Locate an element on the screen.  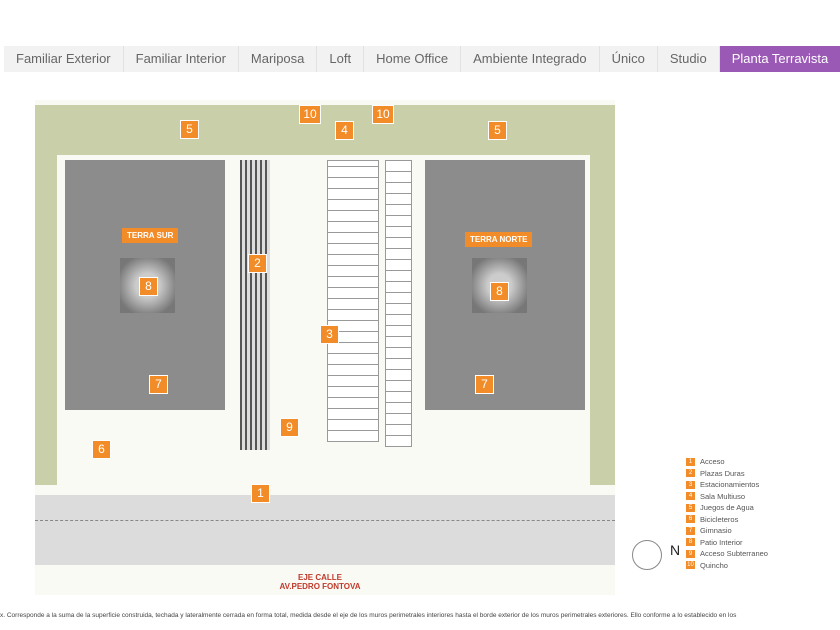
marker-10b: 10 is located at coordinates (383, 114).